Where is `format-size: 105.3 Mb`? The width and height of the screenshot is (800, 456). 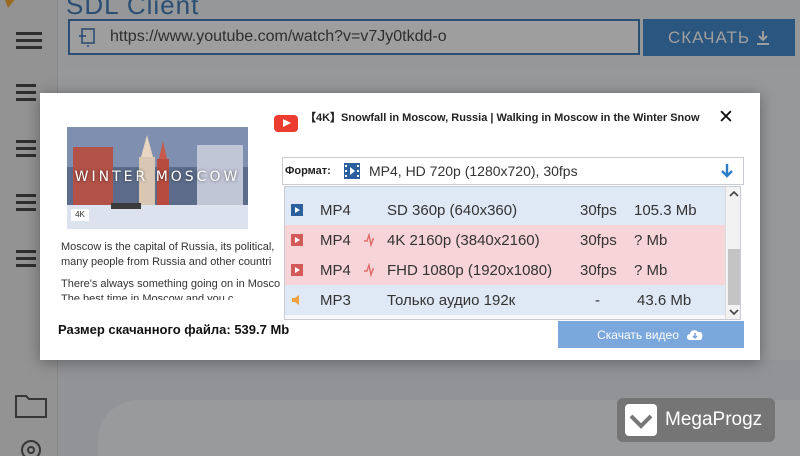 format-size: 105.3 Mb is located at coordinates (665, 210).